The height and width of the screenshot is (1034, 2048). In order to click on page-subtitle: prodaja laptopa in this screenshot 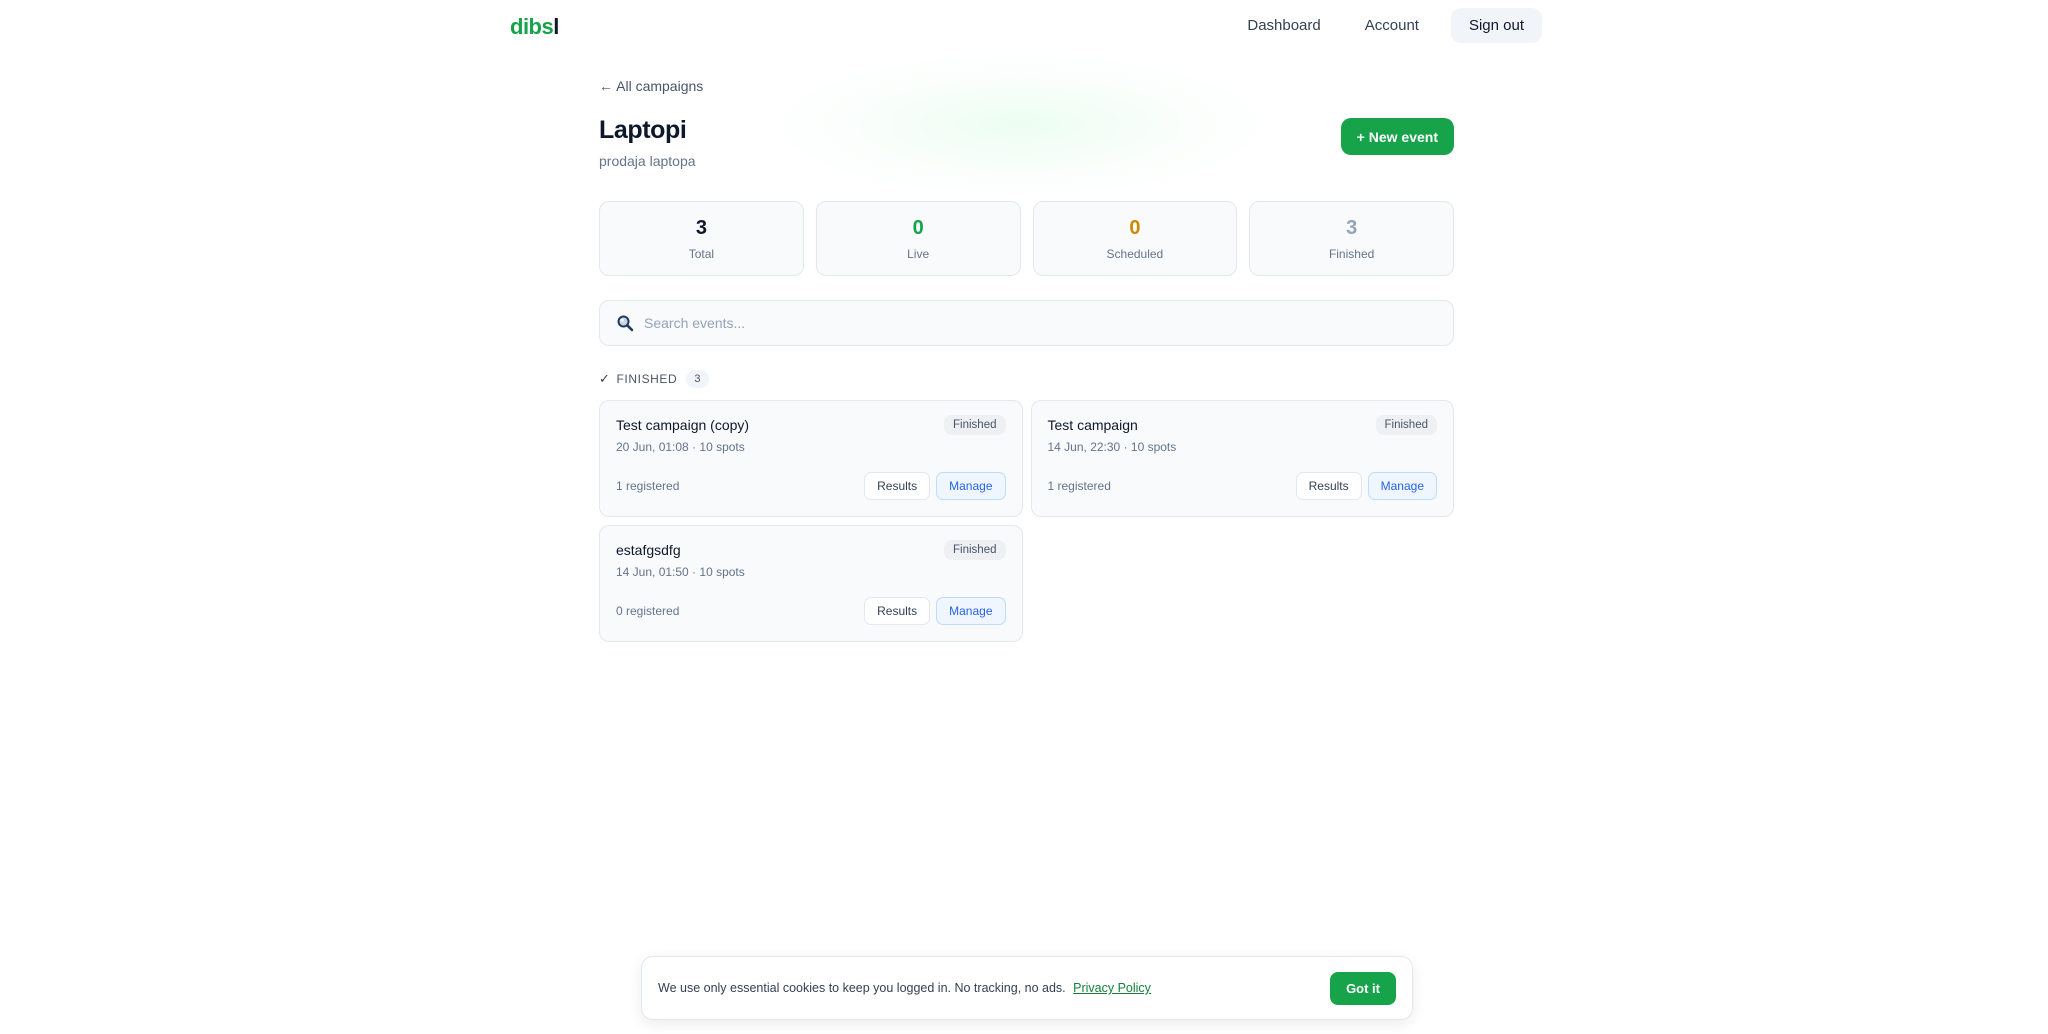, I will do `click(647, 161)`.